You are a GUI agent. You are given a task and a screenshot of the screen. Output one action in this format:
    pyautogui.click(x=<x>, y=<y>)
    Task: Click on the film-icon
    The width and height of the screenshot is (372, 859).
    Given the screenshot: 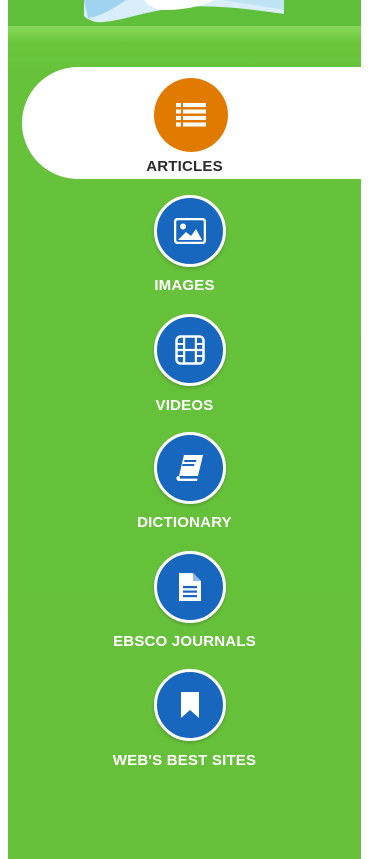 What is the action you would take?
    pyautogui.click(x=190, y=350)
    